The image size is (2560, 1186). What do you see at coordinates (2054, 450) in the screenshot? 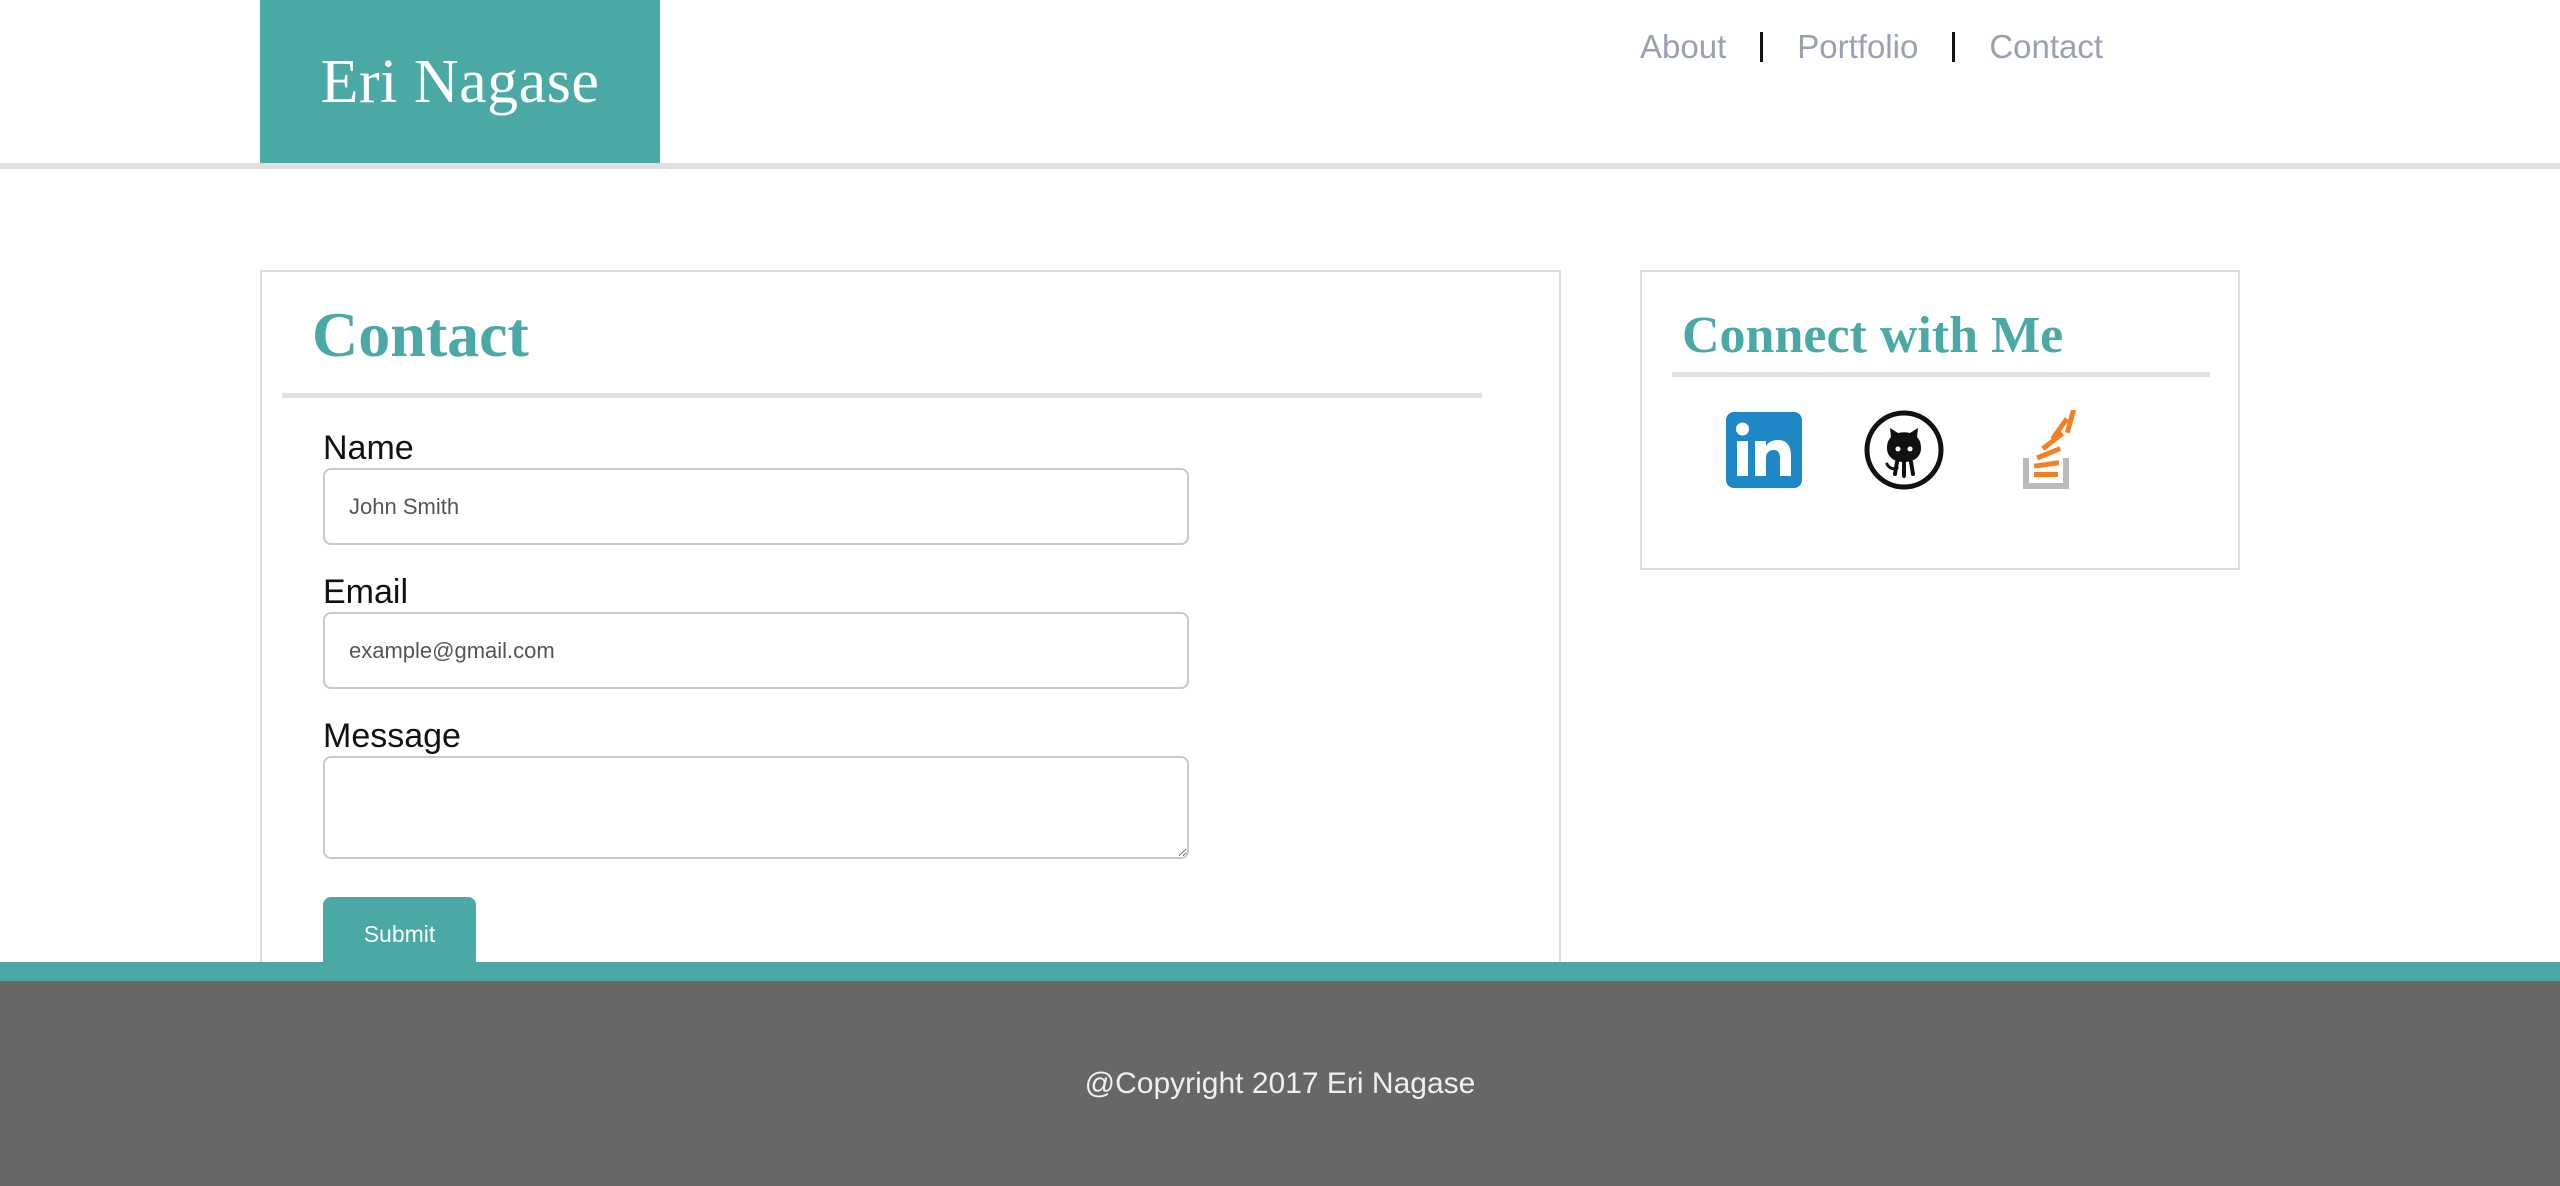
I see `stackoverflow-icon` at bounding box center [2054, 450].